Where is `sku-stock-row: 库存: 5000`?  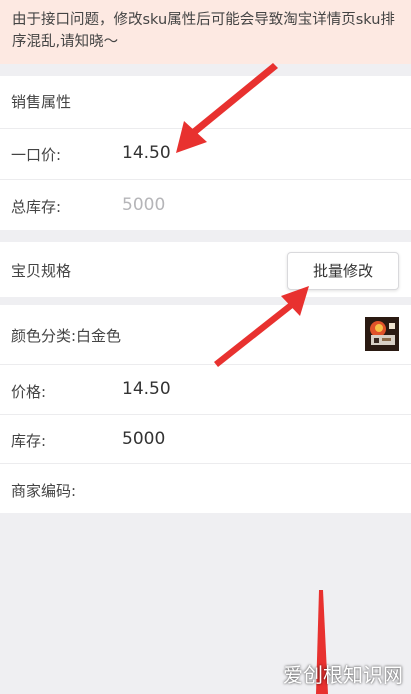 sku-stock-row: 库存: 5000 is located at coordinates (205, 438).